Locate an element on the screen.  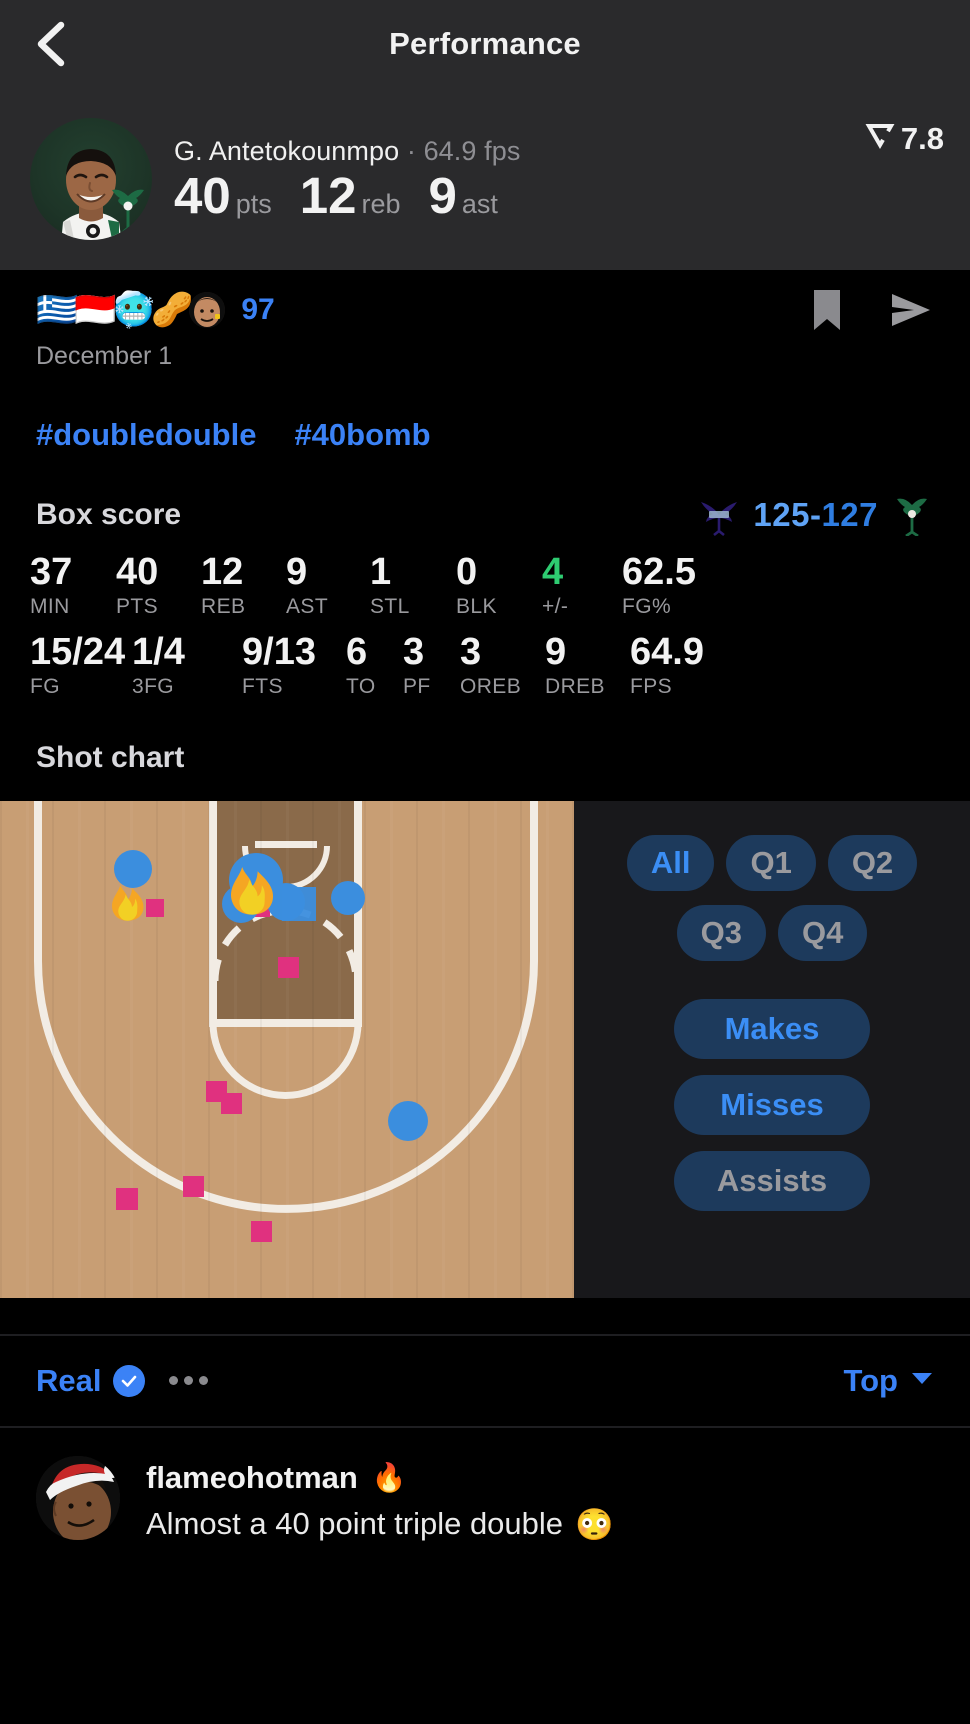
reaction-emojis: 🇬🇷 🇮🇩 🥶 🥜 97 is located at coordinates (155, 310).